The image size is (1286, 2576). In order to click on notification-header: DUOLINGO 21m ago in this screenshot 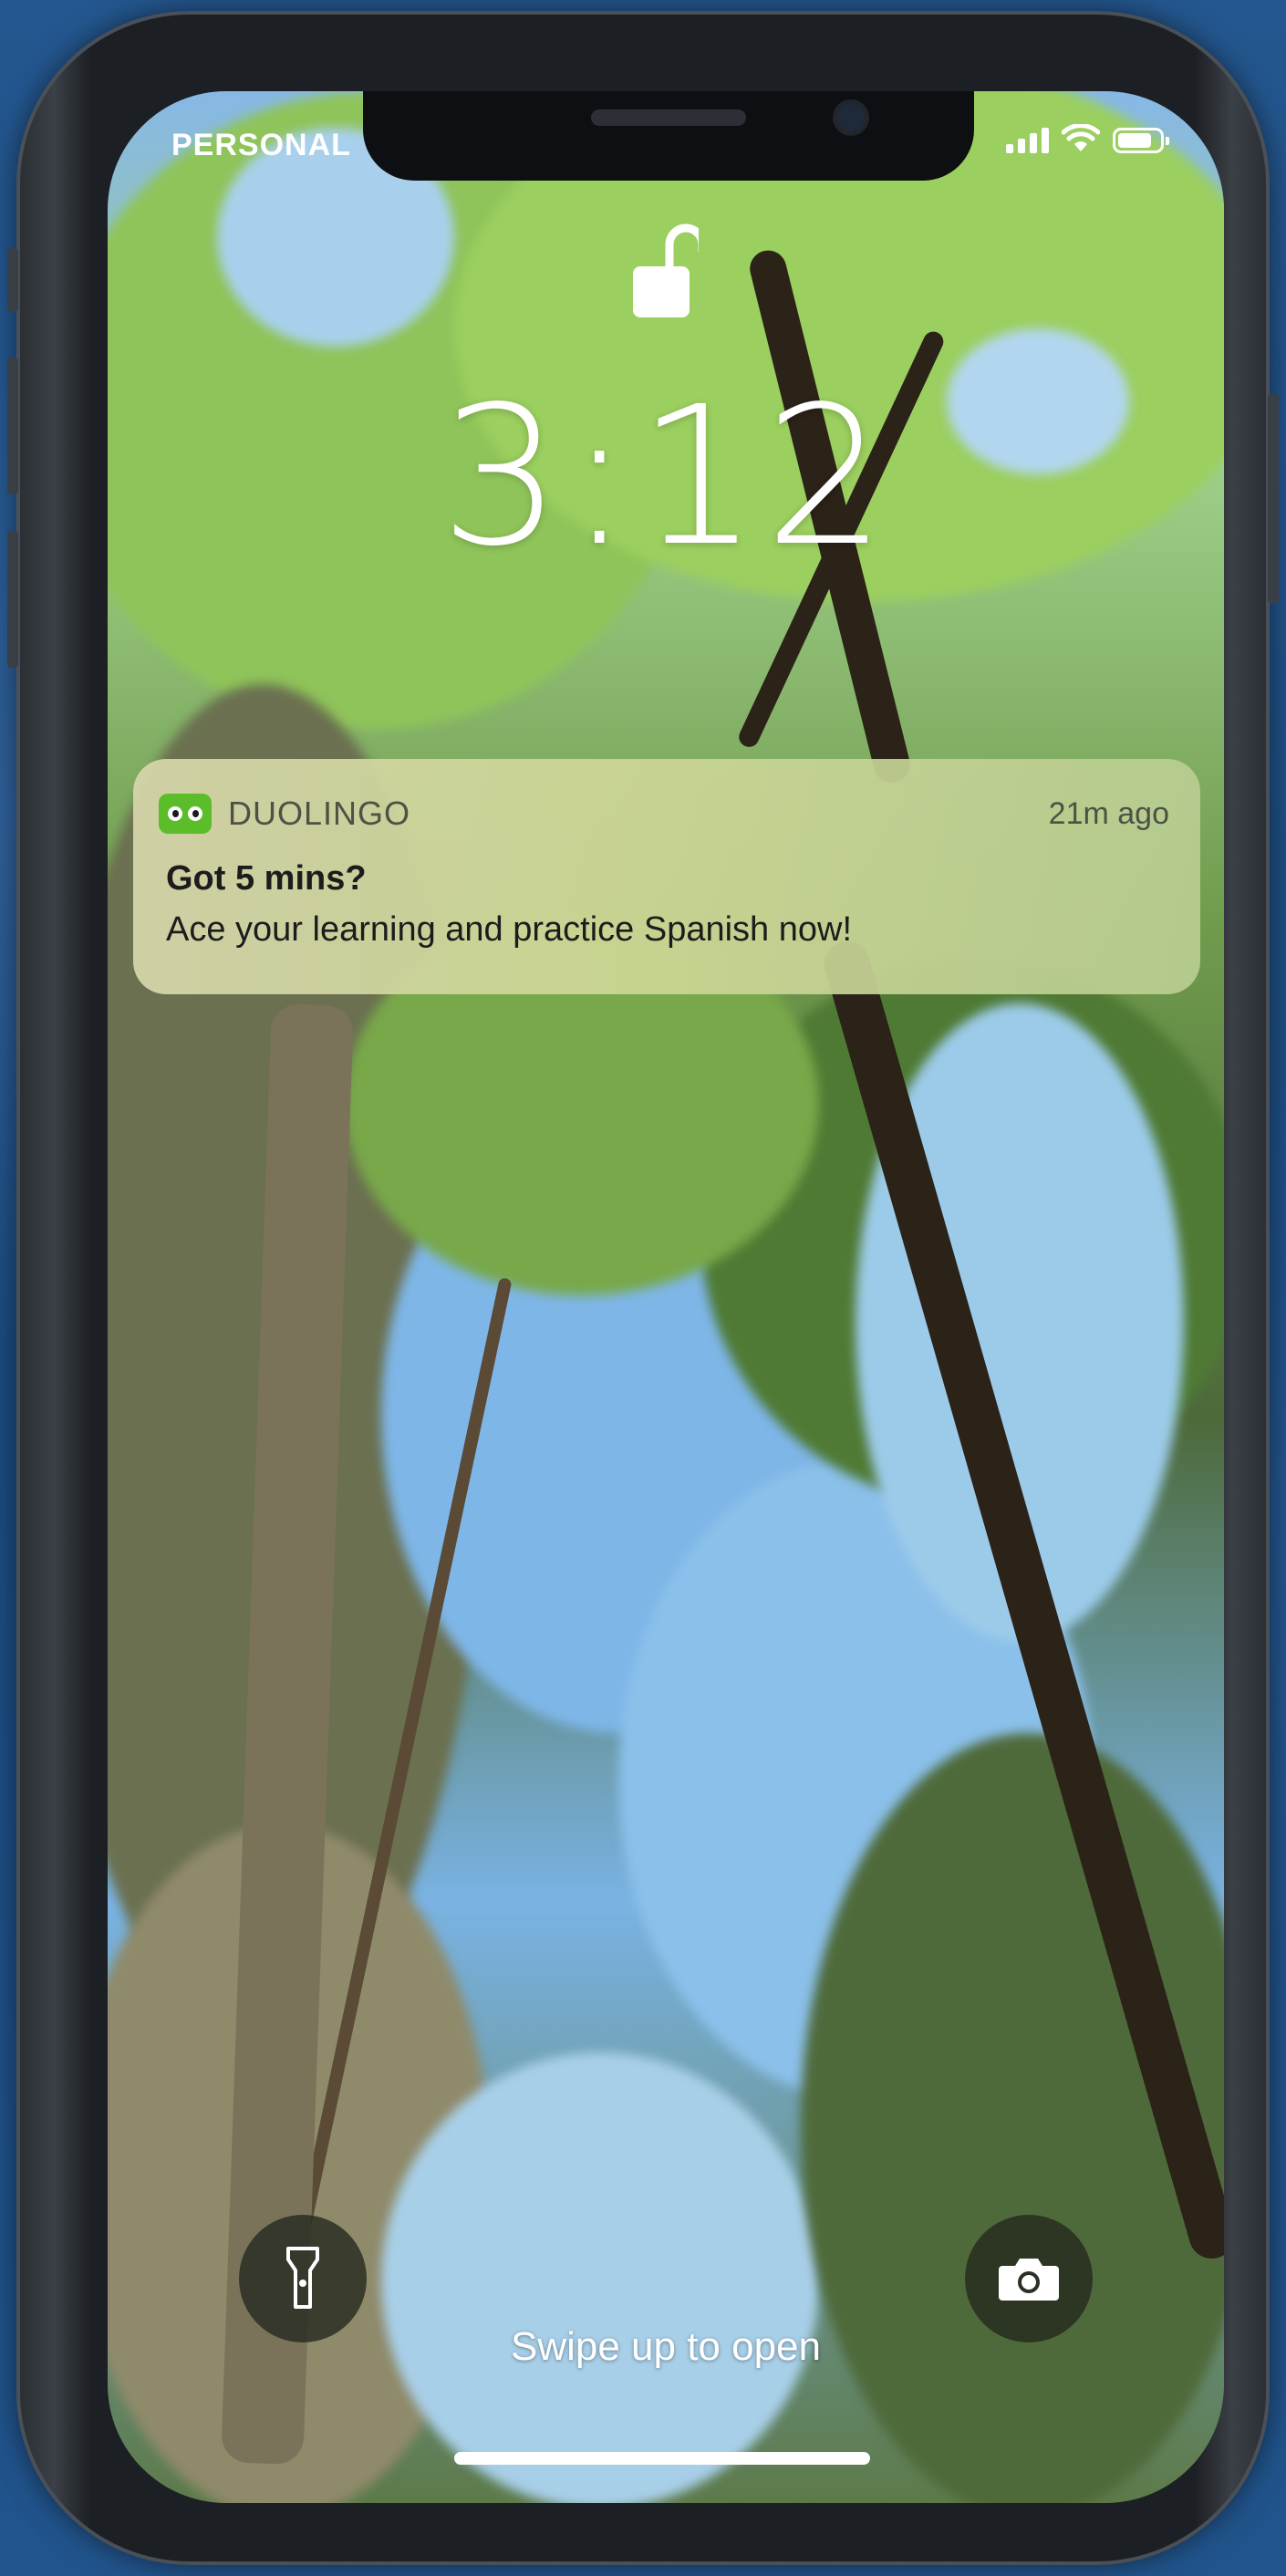, I will do `click(664, 814)`.